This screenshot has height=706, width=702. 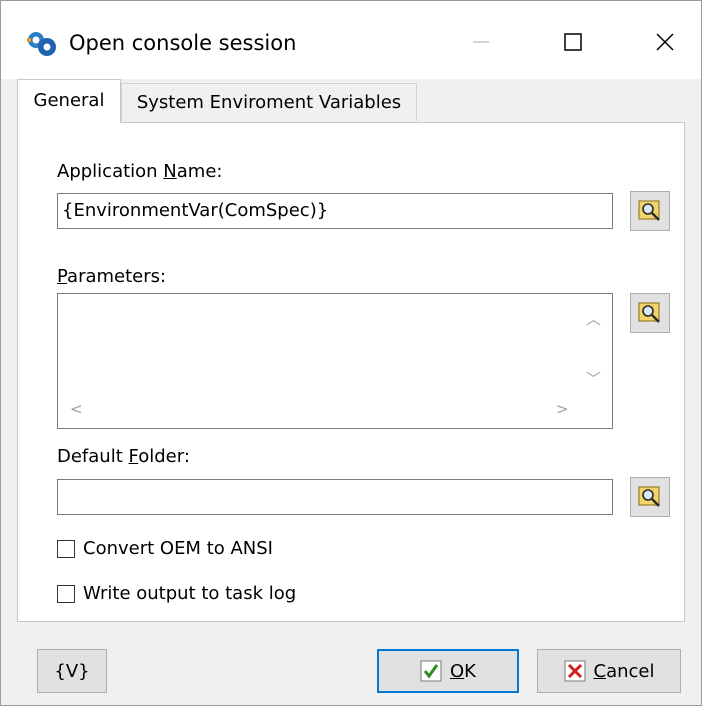 I want to click on application-name-label-accelerator: N, so click(x=170, y=171).